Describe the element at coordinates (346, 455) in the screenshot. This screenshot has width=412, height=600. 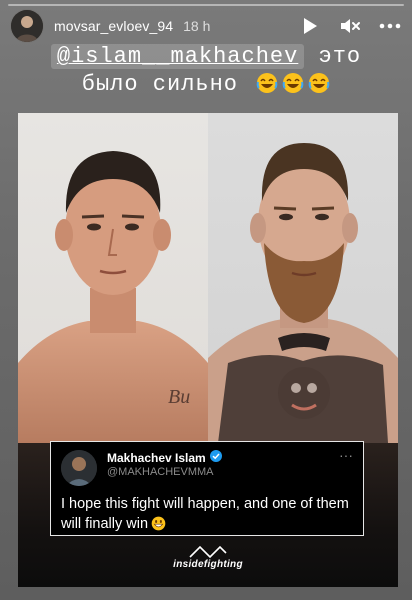
I see `tweet-more-icon: ···` at that location.